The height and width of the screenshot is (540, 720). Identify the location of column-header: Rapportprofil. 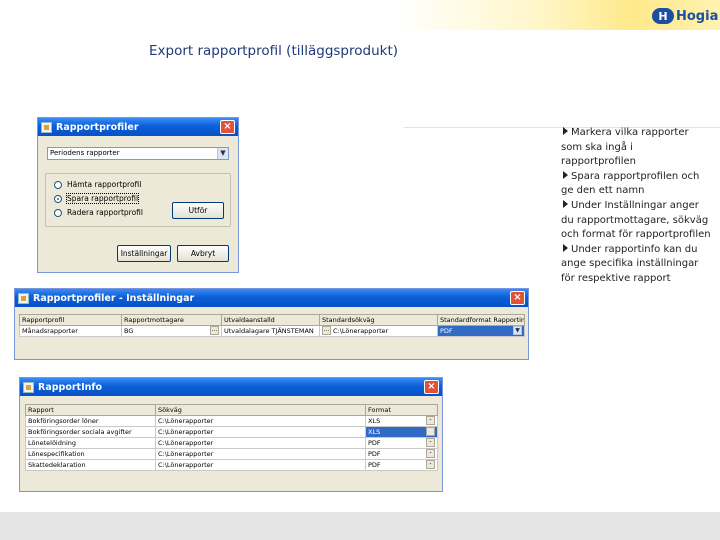
(70, 320).